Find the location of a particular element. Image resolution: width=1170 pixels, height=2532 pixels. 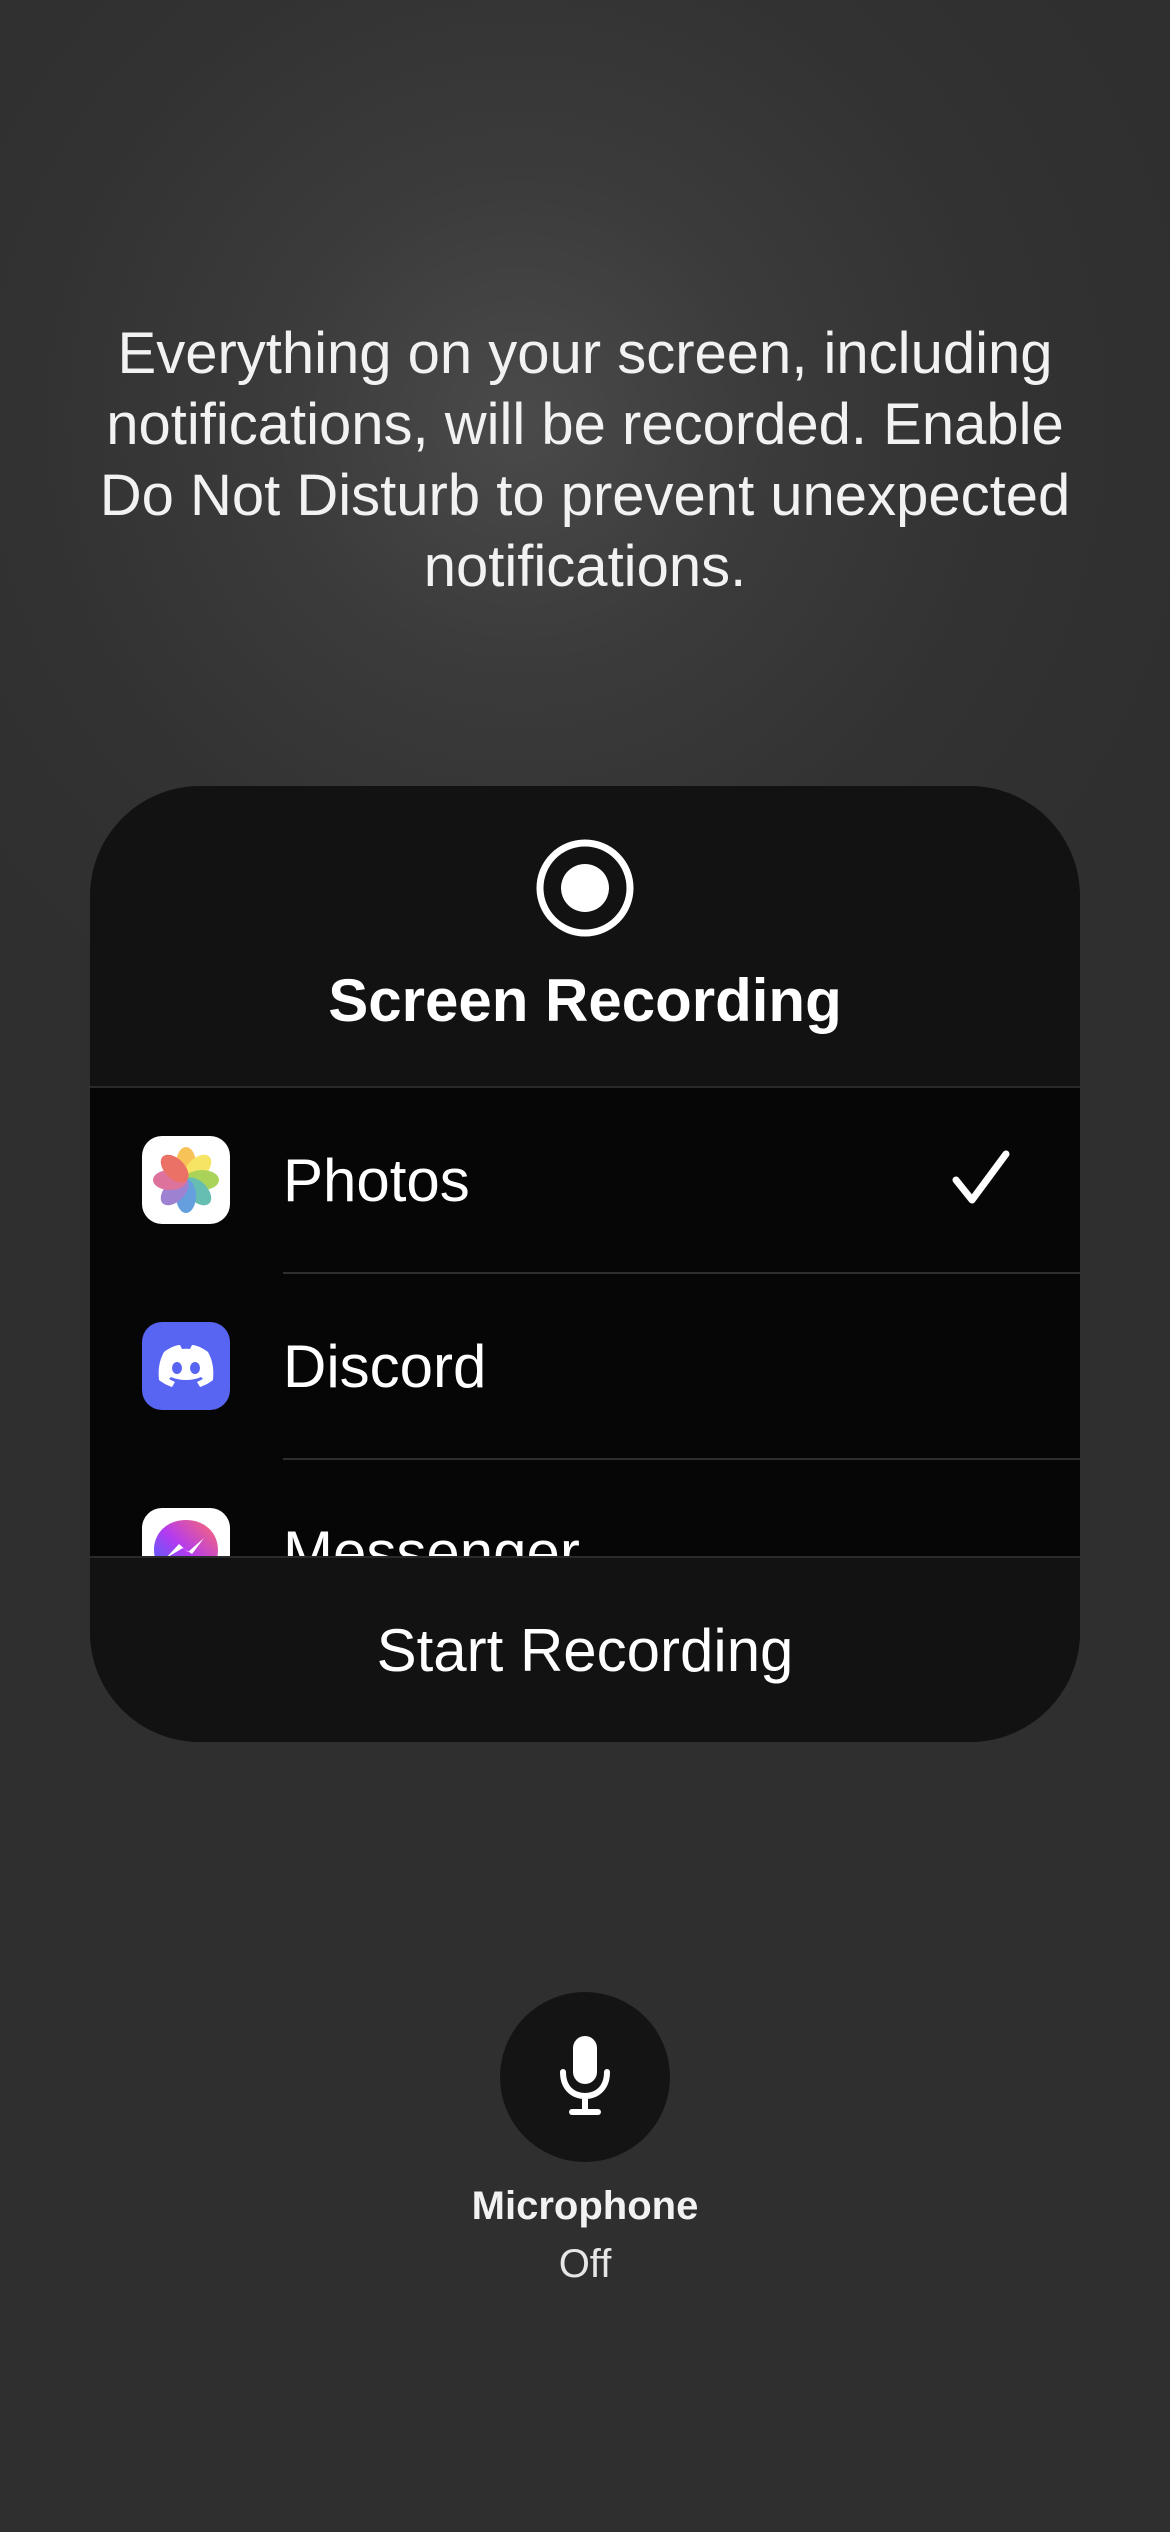

microphone-label: Microphone is located at coordinates (585, 2206).